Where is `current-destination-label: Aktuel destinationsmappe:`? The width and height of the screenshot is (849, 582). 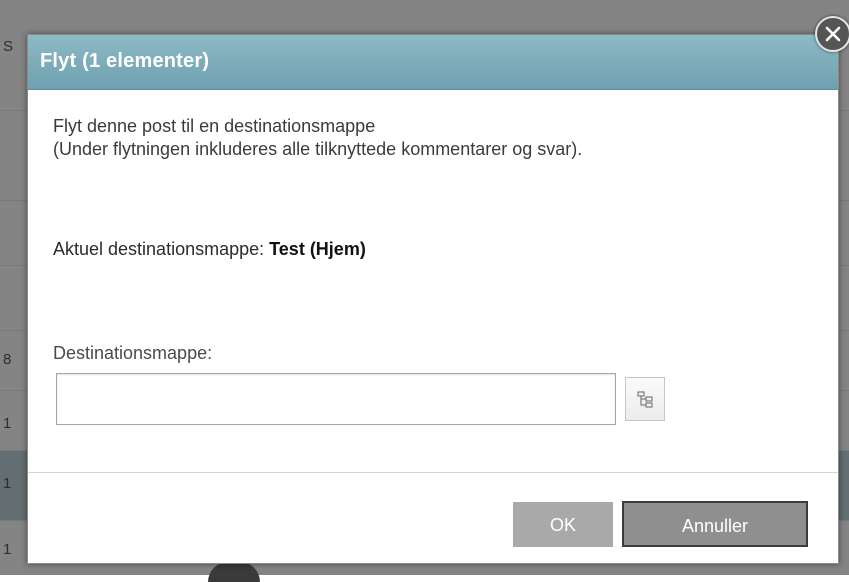 current-destination-label: Aktuel destinationsmappe: is located at coordinates (161, 249).